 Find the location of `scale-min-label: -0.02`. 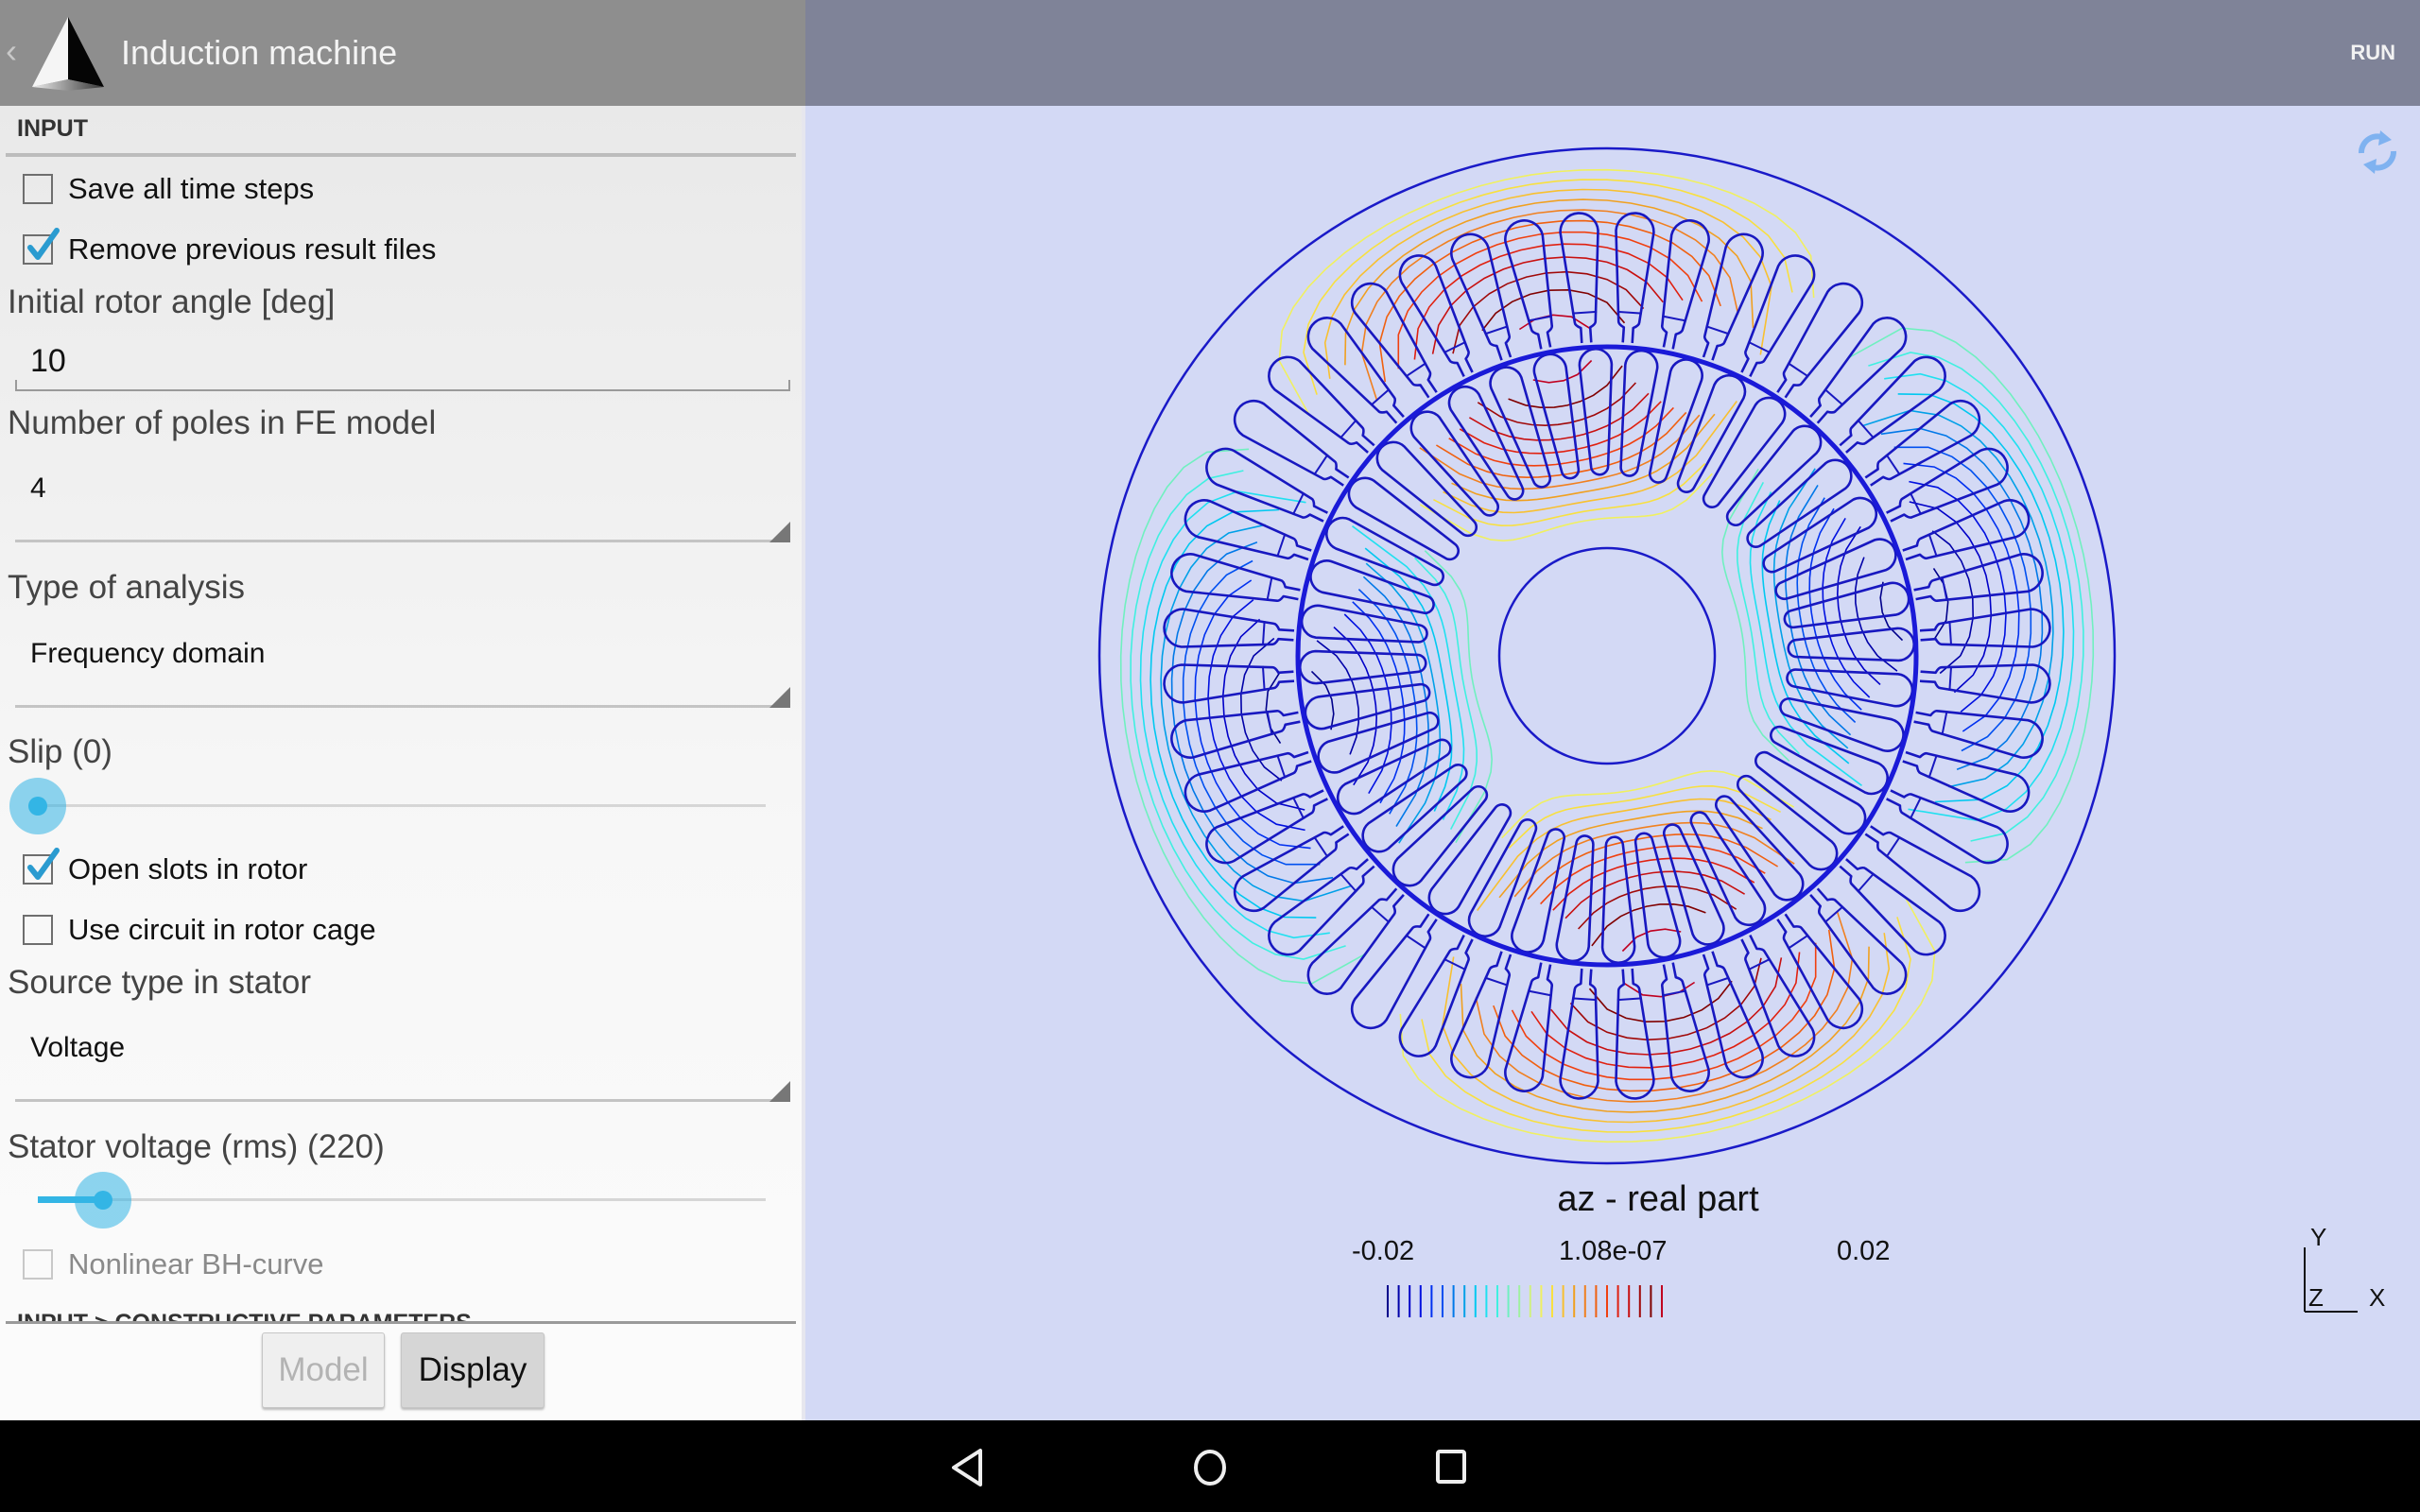

scale-min-label: -0.02 is located at coordinates (1383, 1251).